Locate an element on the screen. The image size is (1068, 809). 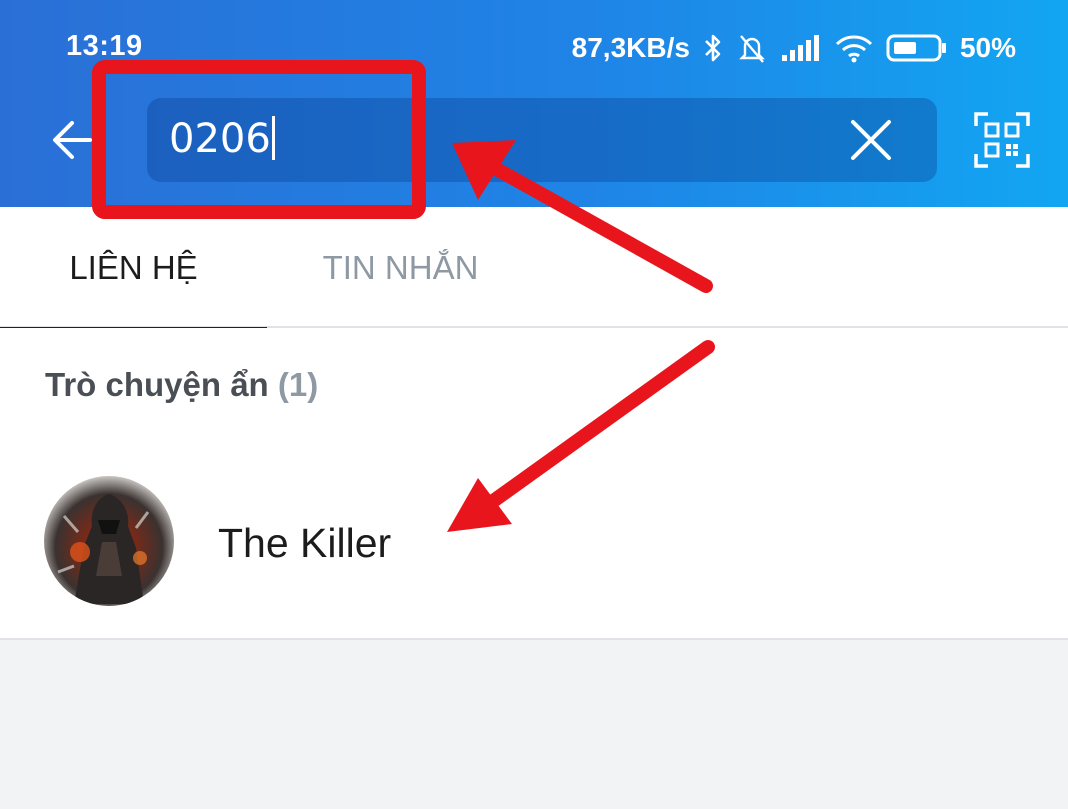
tab-messages-label: TIN NHẮN is located at coordinates (400, 267).